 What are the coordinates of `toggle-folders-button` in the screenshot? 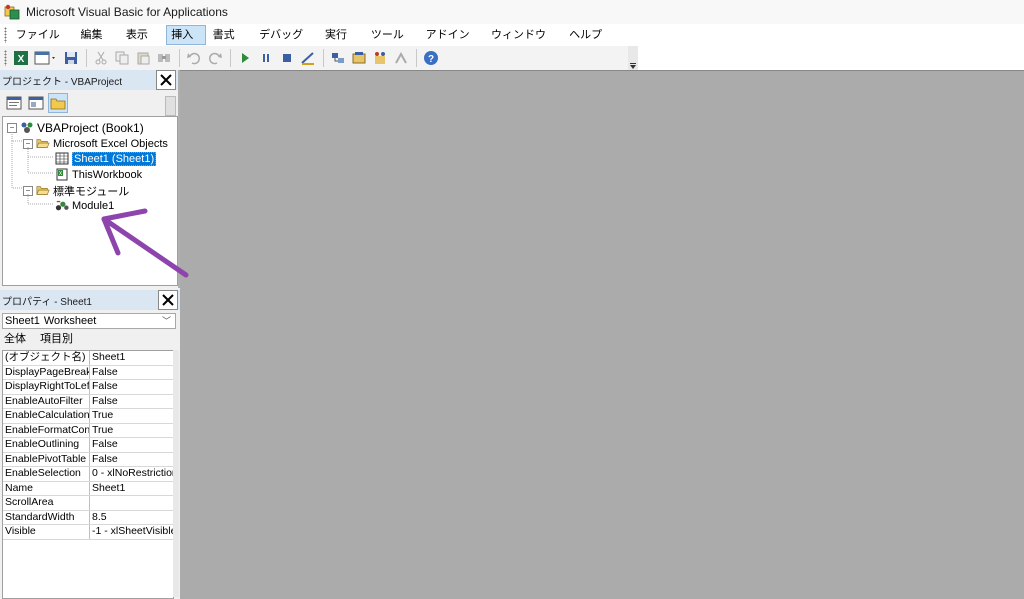 It's located at (58, 103).